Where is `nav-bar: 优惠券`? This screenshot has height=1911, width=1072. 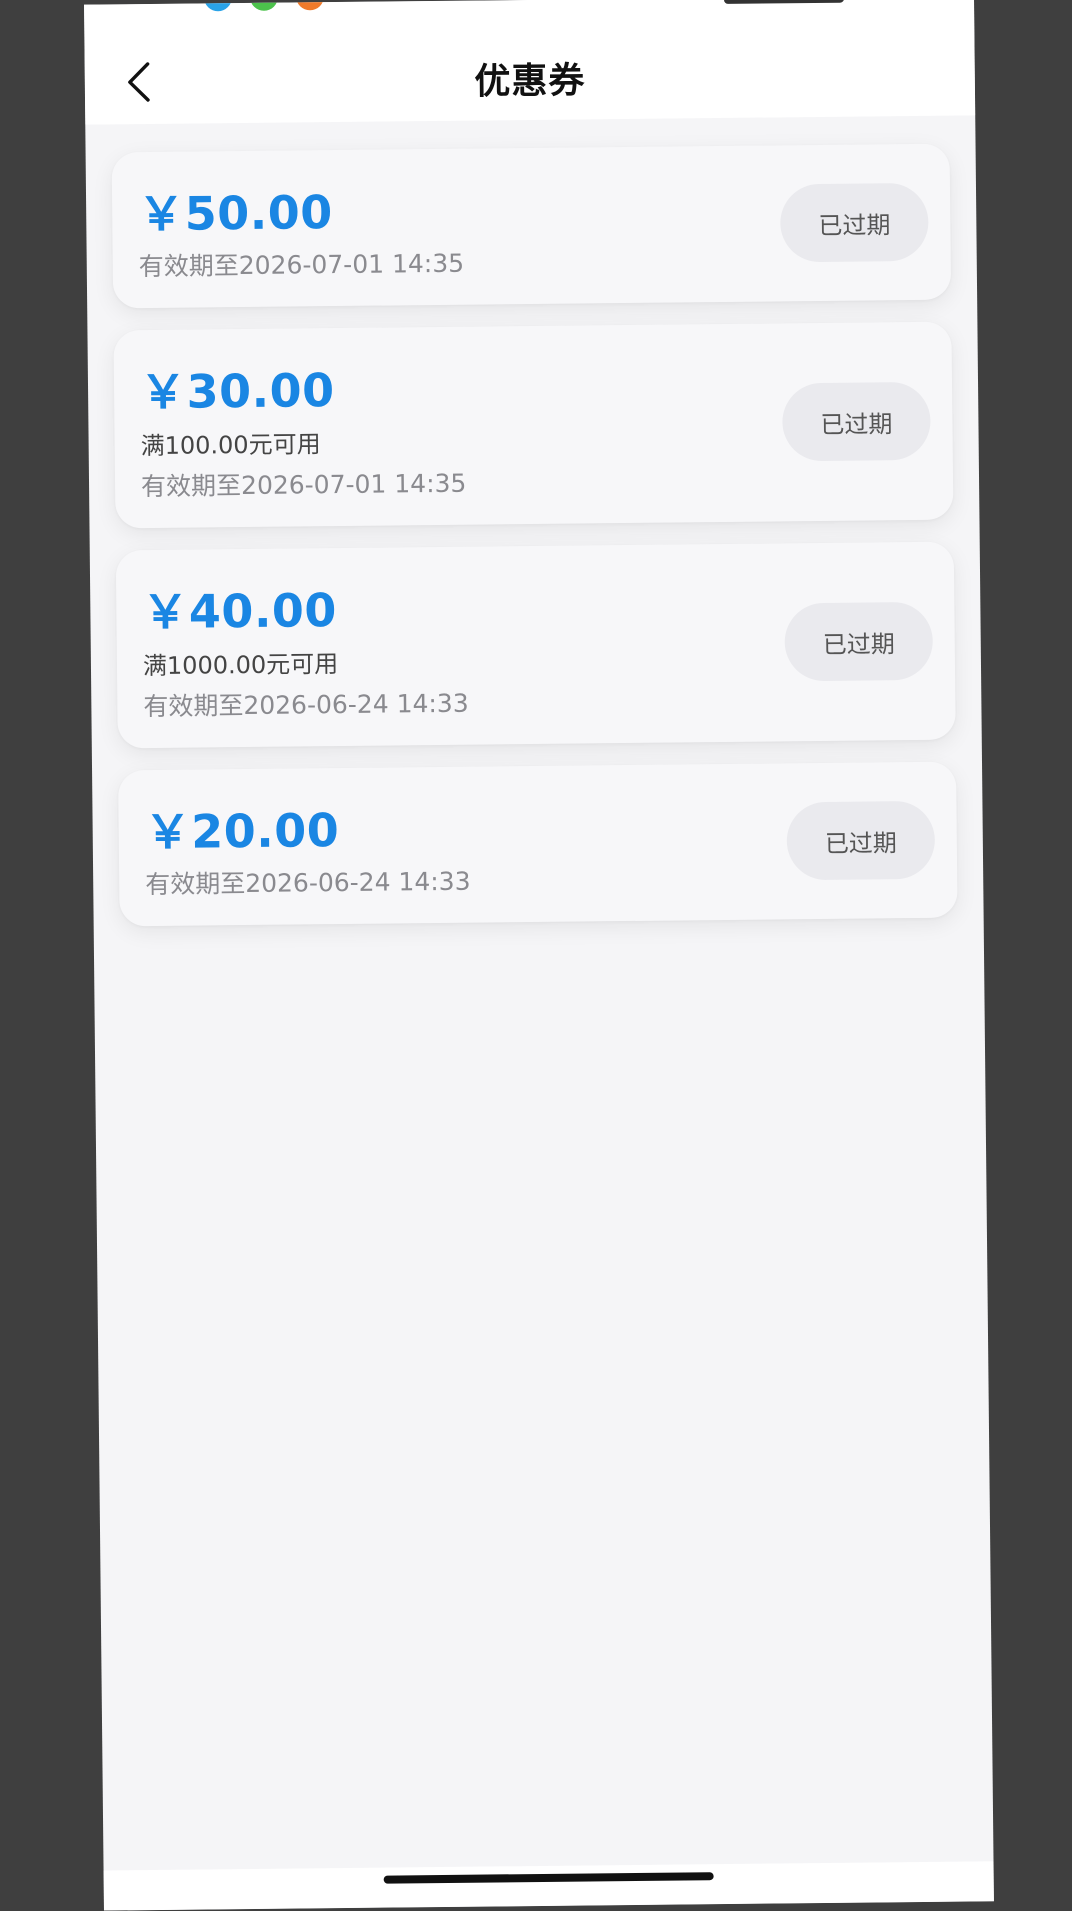
nav-bar: 优惠券 is located at coordinates (530, 62).